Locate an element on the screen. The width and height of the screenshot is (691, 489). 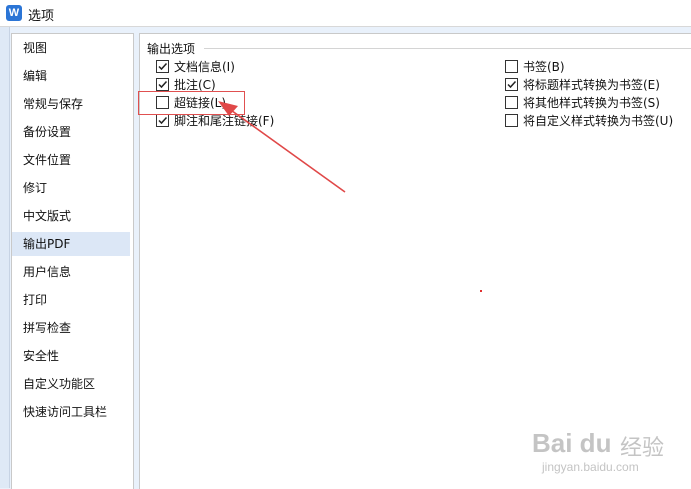
title-bar: W 选项 is located at coordinates (345, 13).